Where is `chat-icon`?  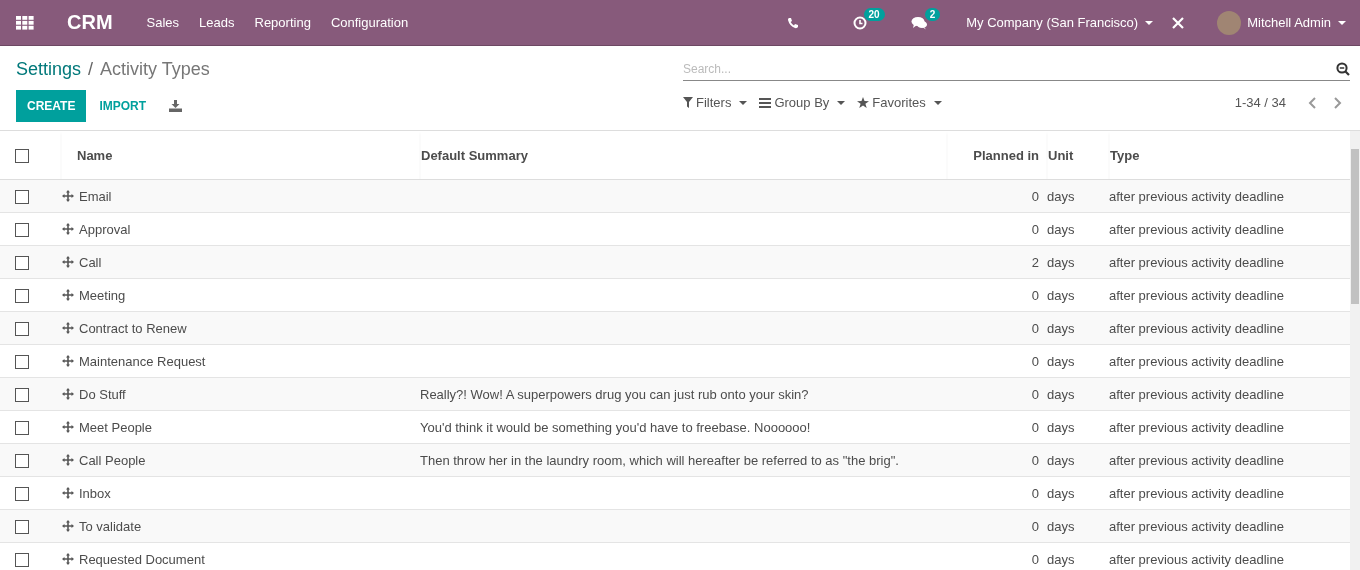
chat-icon is located at coordinates (919, 22).